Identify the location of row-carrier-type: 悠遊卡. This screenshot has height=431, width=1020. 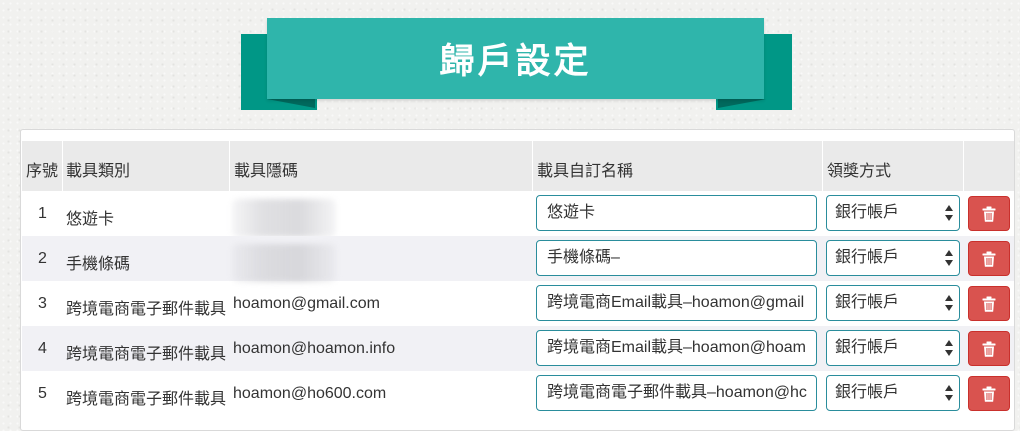
(90, 219).